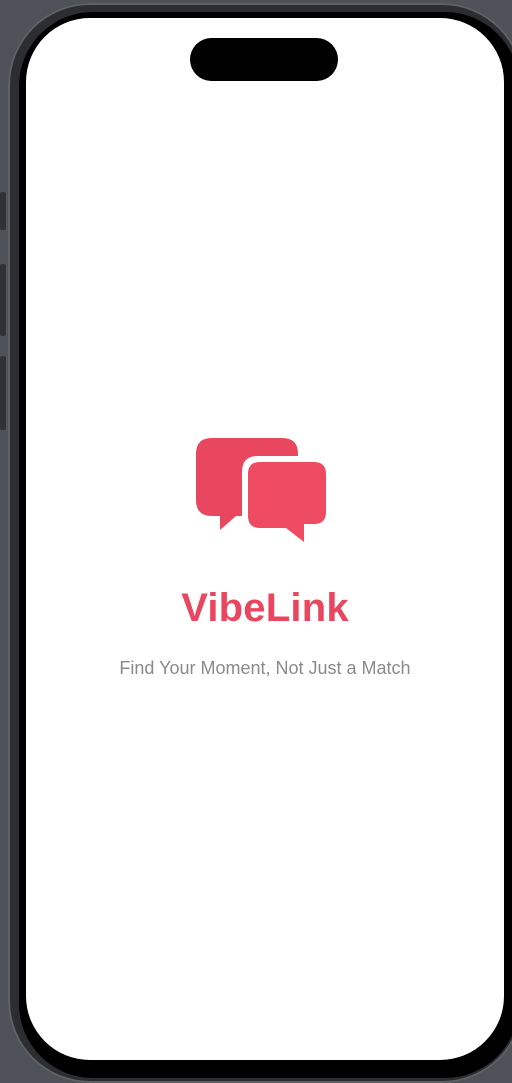 Image resolution: width=512 pixels, height=1083 pixels. I want to click on action-button, so click(3, 211).